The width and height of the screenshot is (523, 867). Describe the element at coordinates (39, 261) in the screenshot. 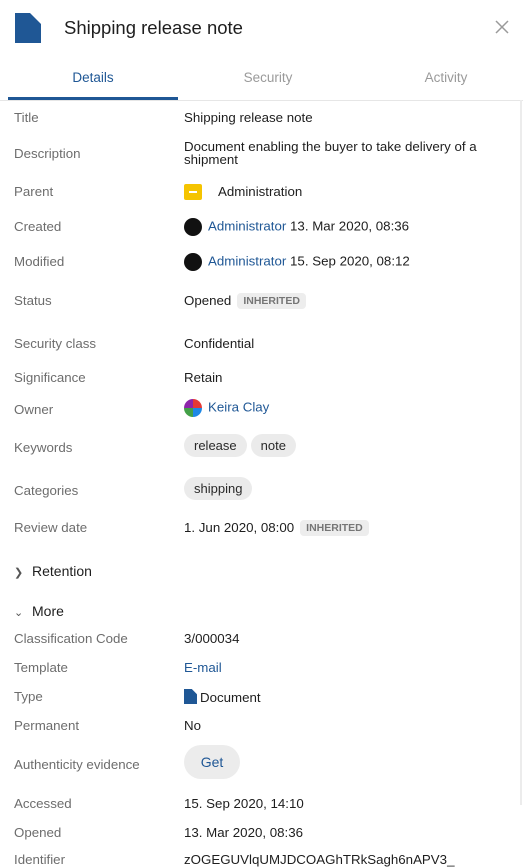

I see `field-label: Modified` at that location.